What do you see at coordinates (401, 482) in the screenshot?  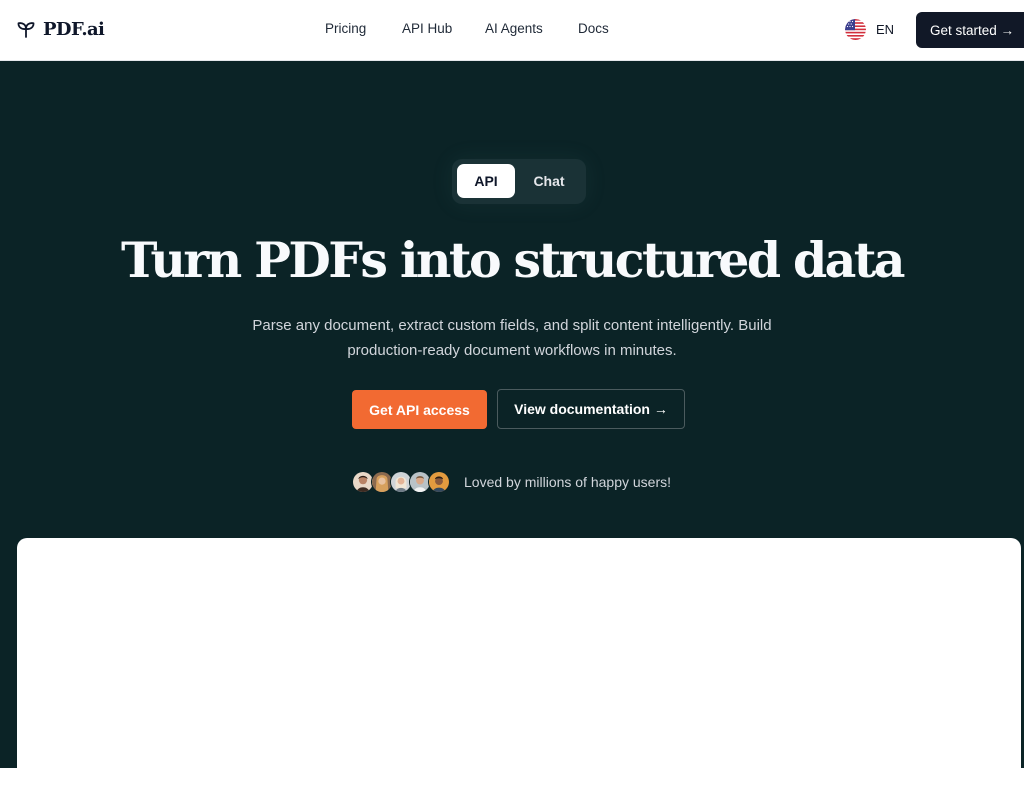 I see `user-avatars` at bounding box center [401, 482].